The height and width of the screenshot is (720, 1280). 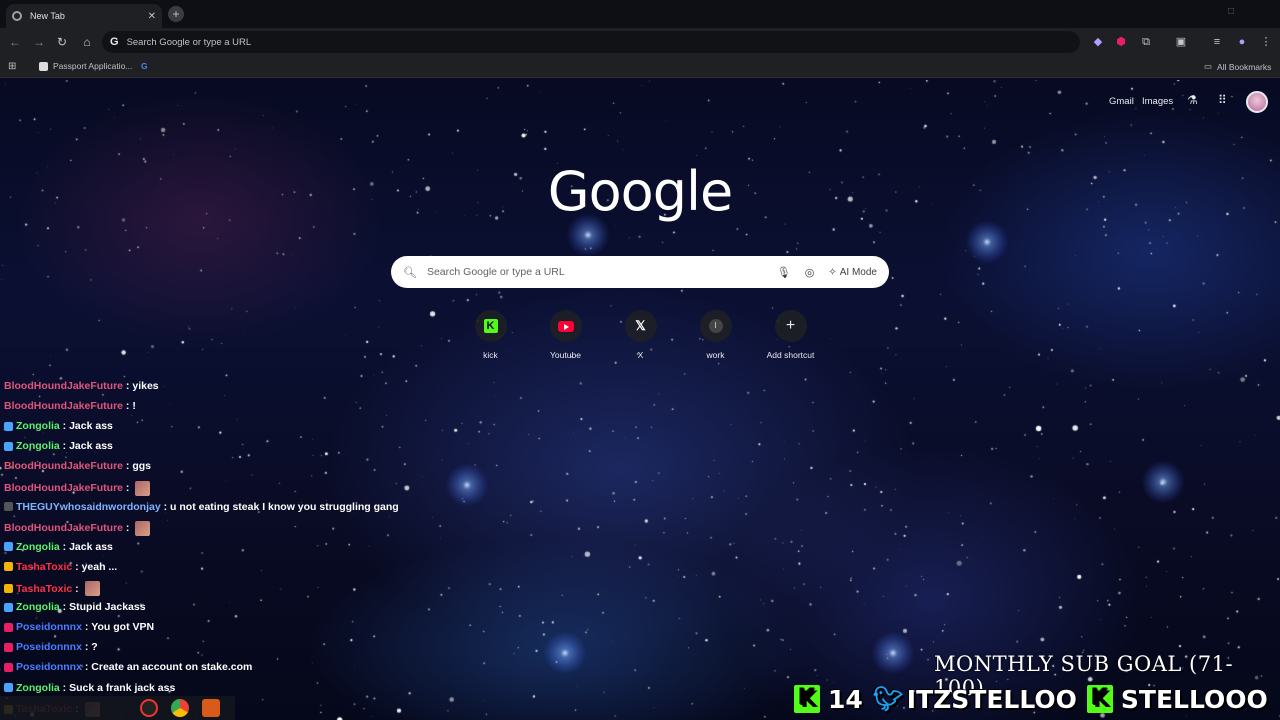 What do you see at coordinates (211, 708) in the screenshot?
I see `discord-app-icon` at bounding box center [211, 708].